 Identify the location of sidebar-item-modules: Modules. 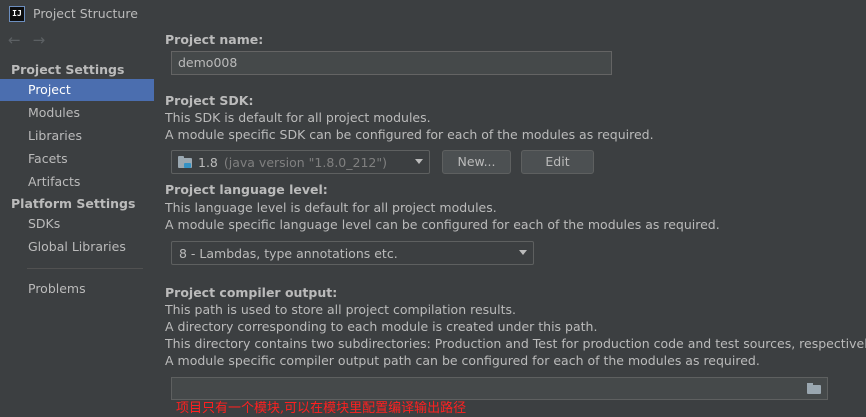
(77, 113).